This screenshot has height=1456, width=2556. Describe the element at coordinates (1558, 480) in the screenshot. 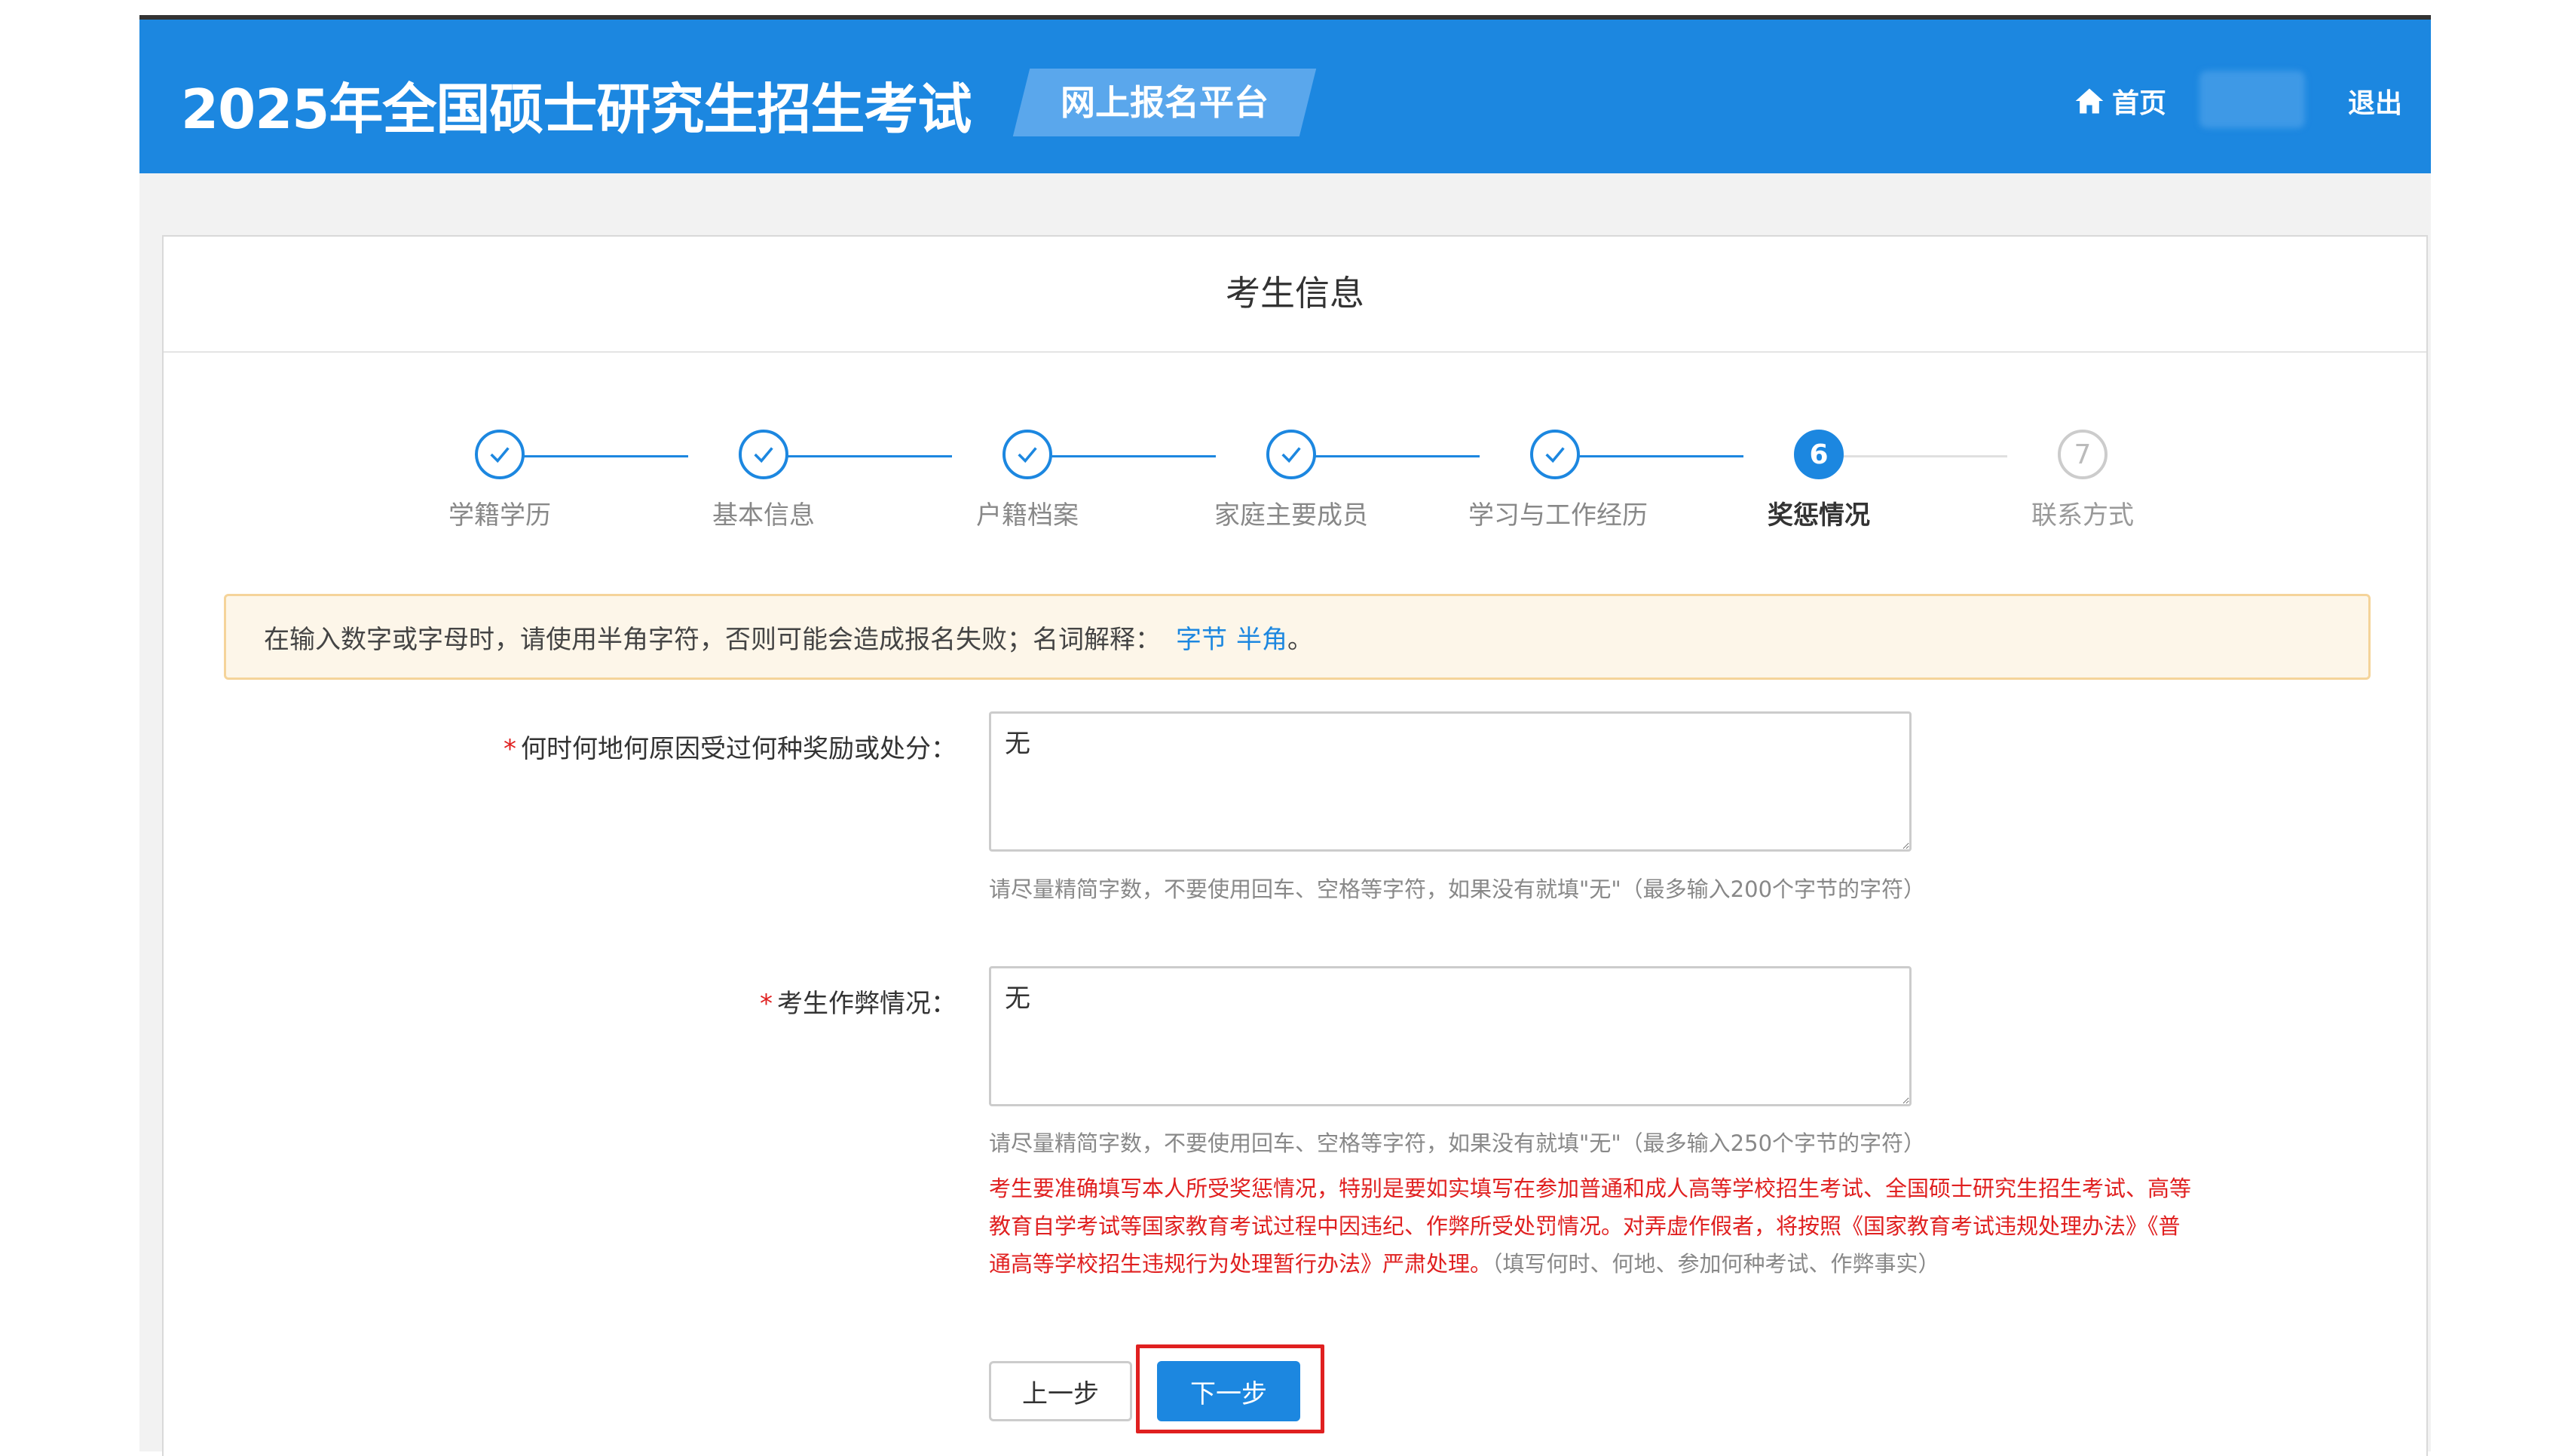

I see `step-5: 学习与工作经历` at that location.